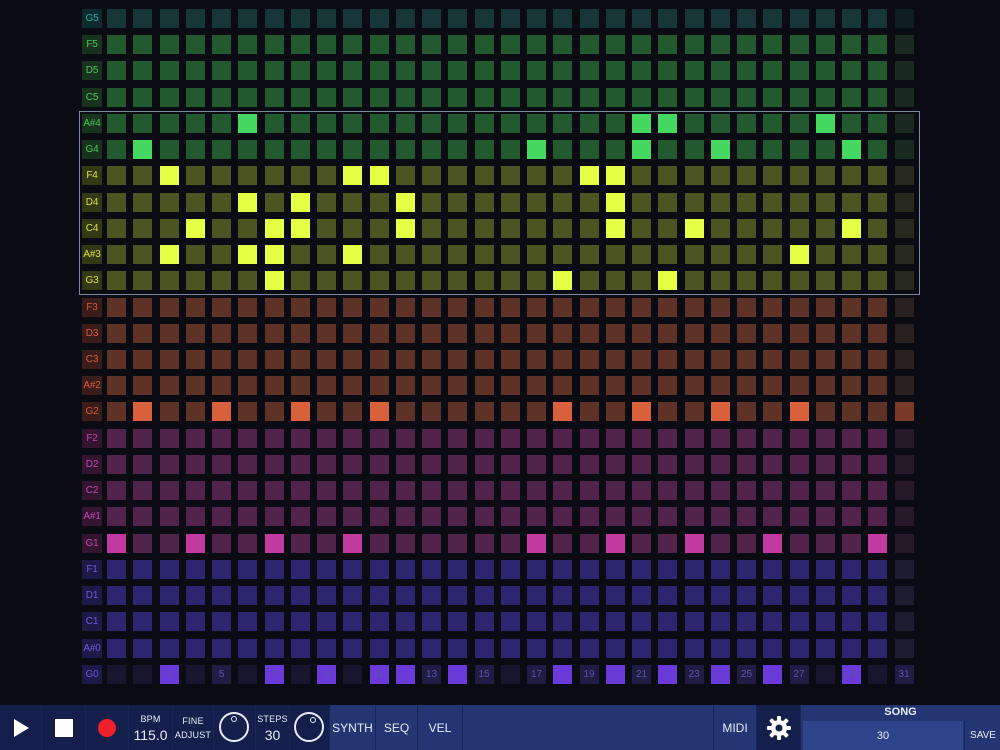  I want to click on settings-button, so click(779, 727).